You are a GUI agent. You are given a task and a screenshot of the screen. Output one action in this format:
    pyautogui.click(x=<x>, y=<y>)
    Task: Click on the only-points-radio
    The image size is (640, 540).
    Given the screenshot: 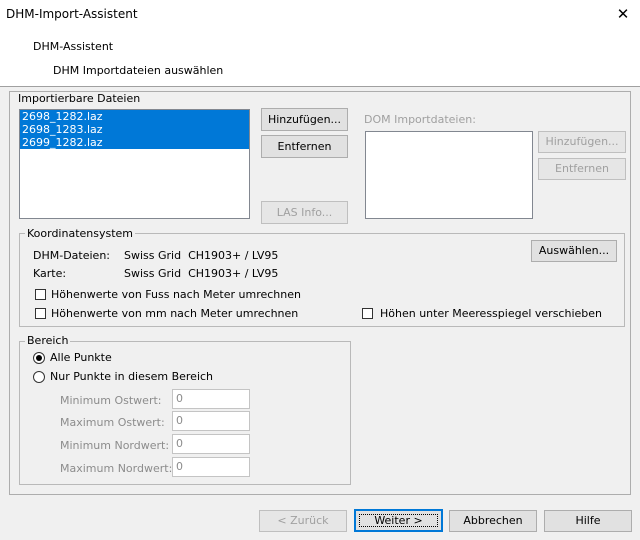 What is the action you would take?
    pyautogui.click(x=39, y=377)
    